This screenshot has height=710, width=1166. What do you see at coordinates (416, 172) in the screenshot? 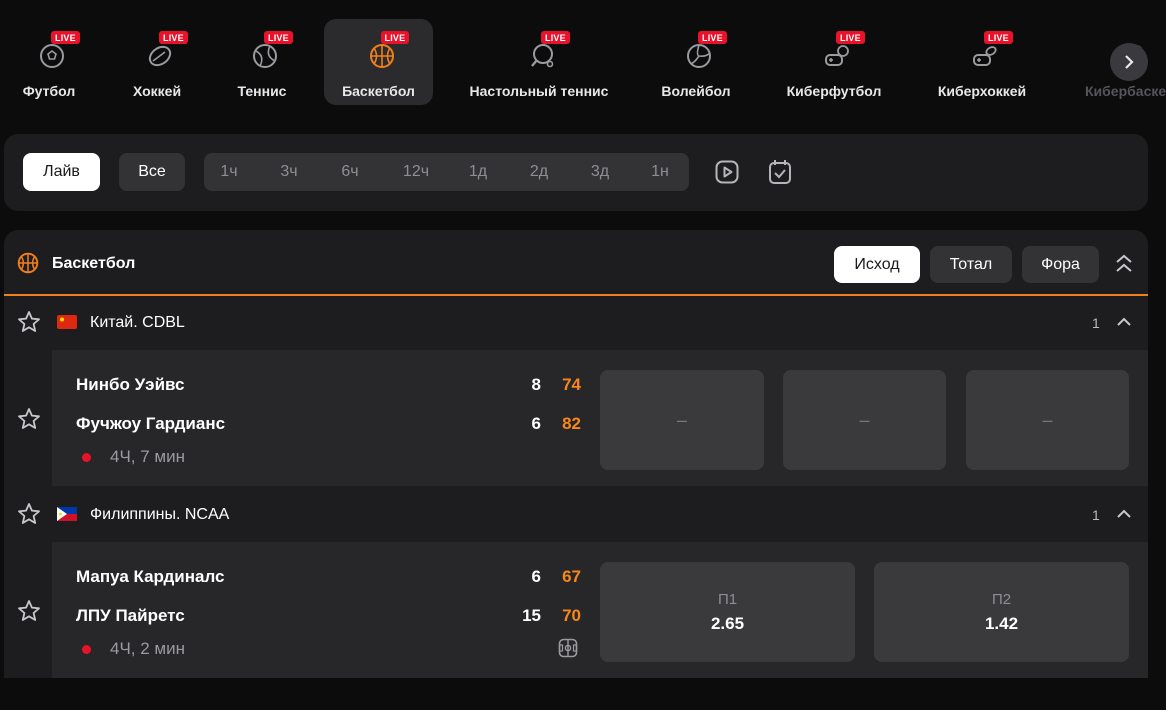
I see `period-12h-button: 12ч` at bounding box center [416, 172].